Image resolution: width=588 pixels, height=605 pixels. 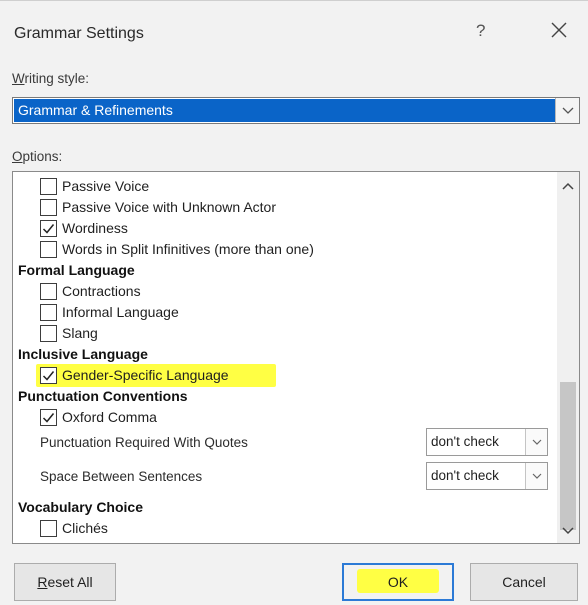 I want to click on punctuation-quotes-select: don't check, so click(x=487, y=442).